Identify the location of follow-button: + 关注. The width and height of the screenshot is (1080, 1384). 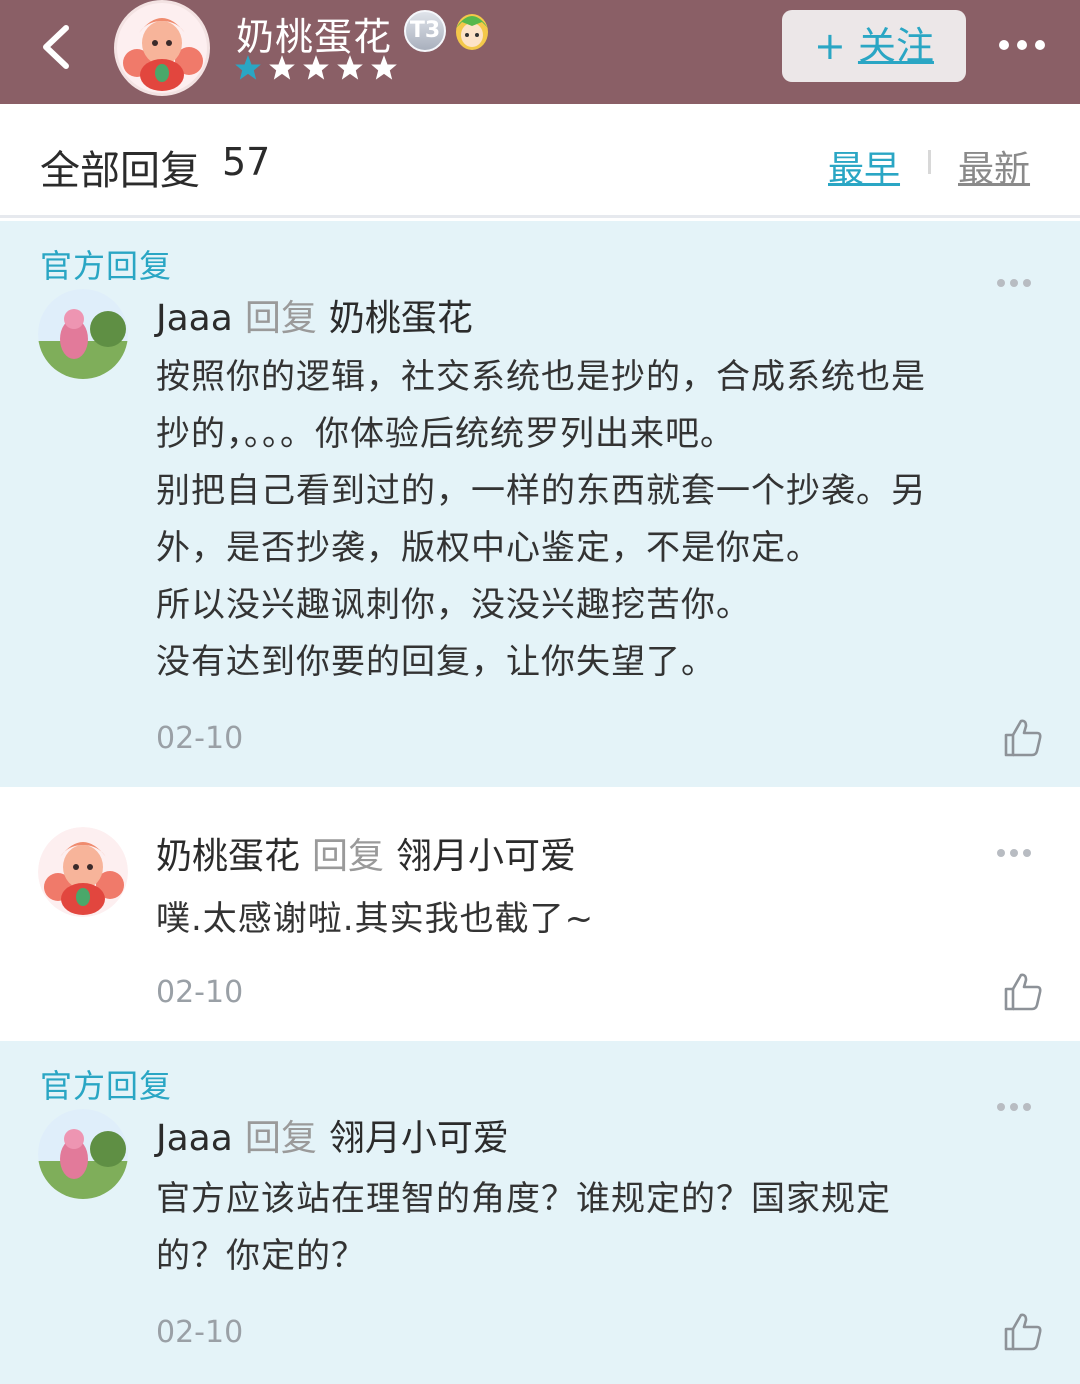
(874, 46).